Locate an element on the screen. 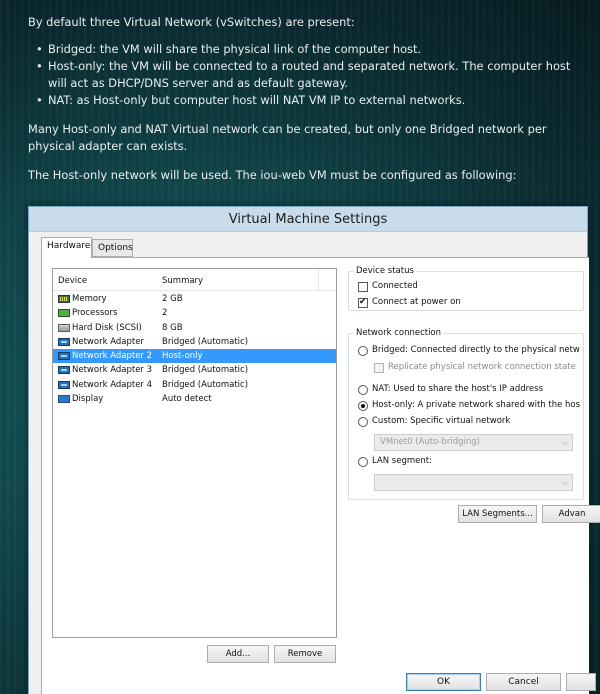  device-name: Network Adapter is located at coordinates (108, 341).